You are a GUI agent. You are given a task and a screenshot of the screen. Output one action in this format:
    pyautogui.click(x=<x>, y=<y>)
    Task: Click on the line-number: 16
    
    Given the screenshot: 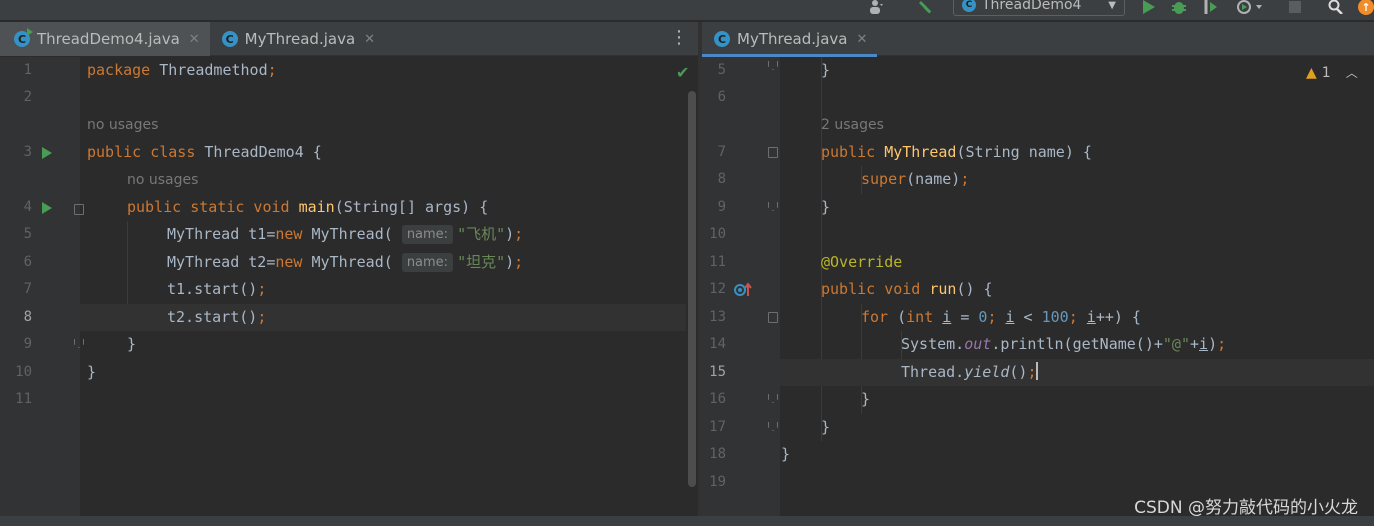 What is the action you would take?
    pyautogui.click(x=717, y=399)
    